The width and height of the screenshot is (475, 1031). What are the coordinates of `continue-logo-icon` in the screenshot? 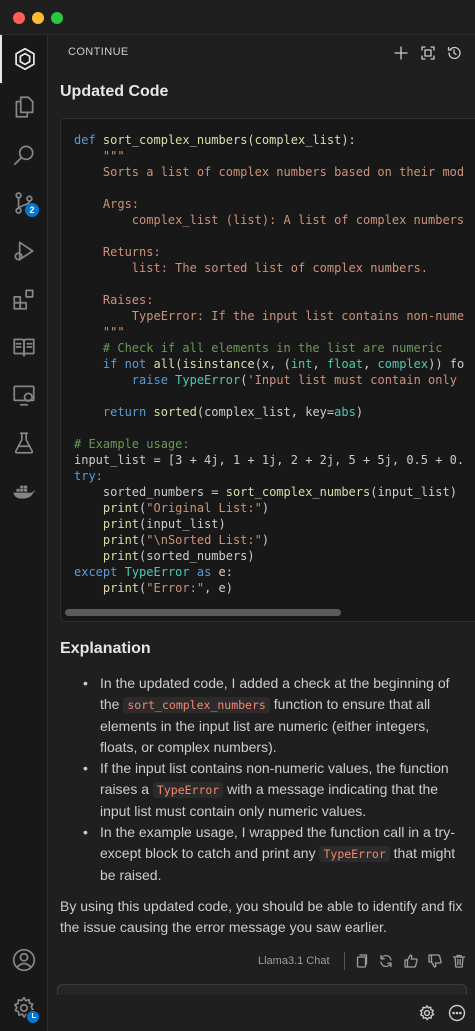 It's located at (24, 59).